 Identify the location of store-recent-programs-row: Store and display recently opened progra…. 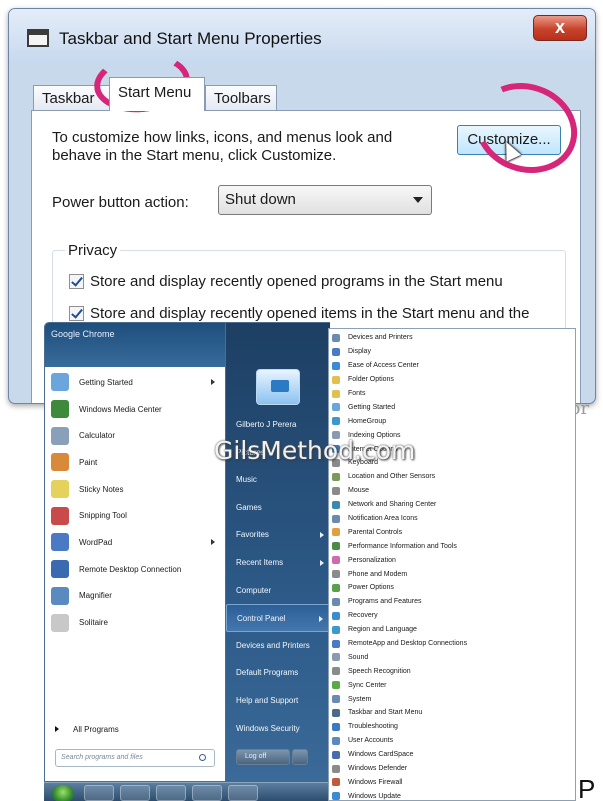
(314, 282).